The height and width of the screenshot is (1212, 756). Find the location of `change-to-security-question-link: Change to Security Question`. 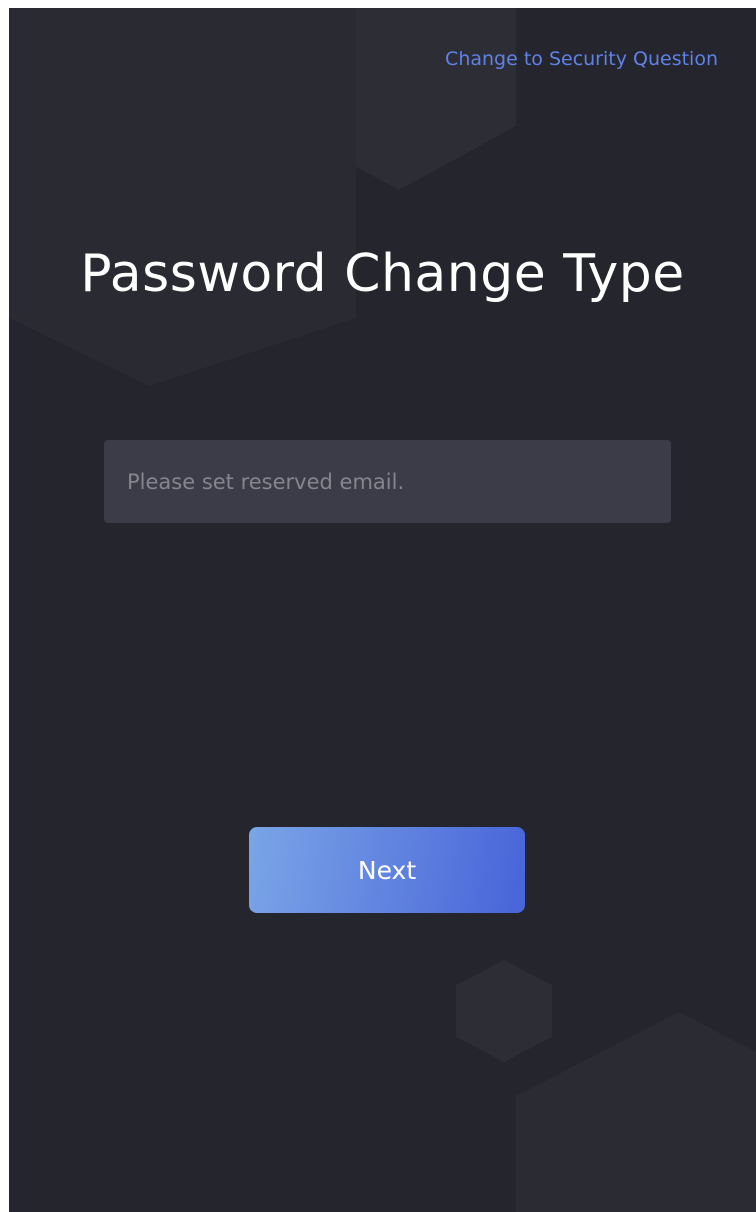

change-to-security-question-link: Change to Security Question is located at coordinates (581, 59).